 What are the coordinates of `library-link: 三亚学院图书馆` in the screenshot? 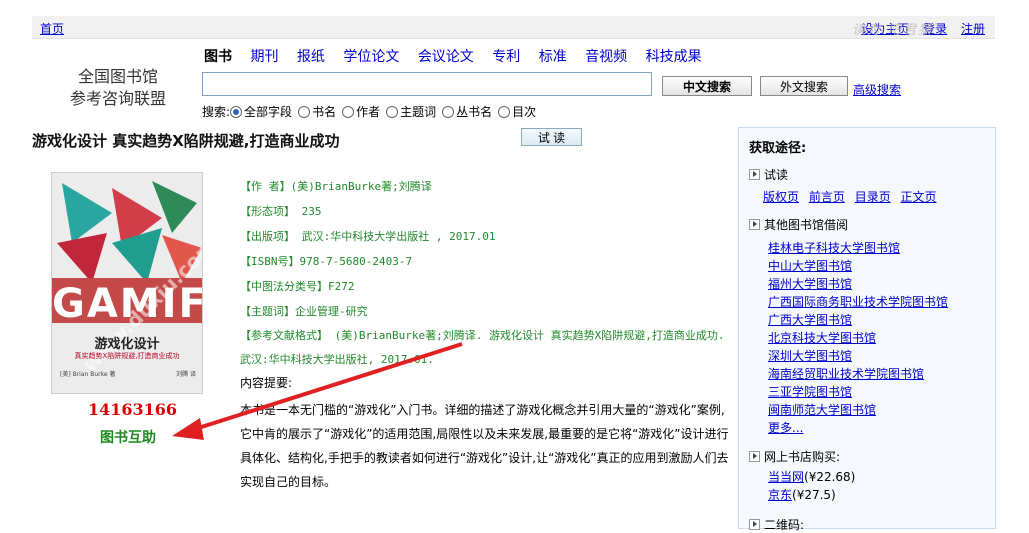 It's located at (858, 392).